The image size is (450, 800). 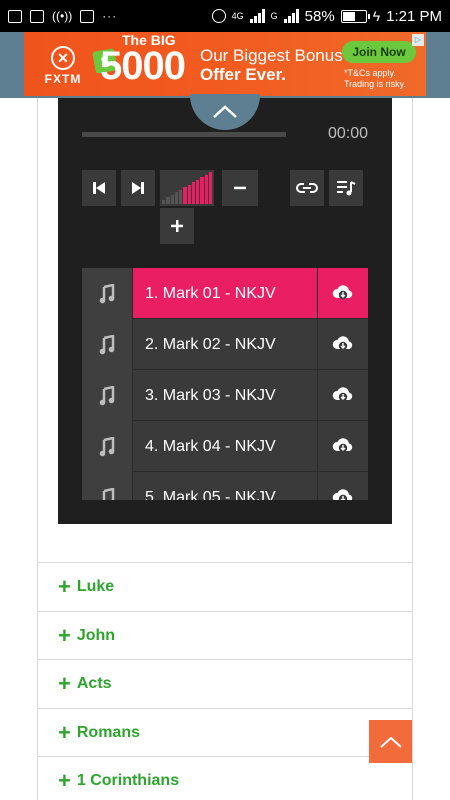 I want to click on playlist-track: 4. Mark 04 - NKJV, so click(x=225, y=446).